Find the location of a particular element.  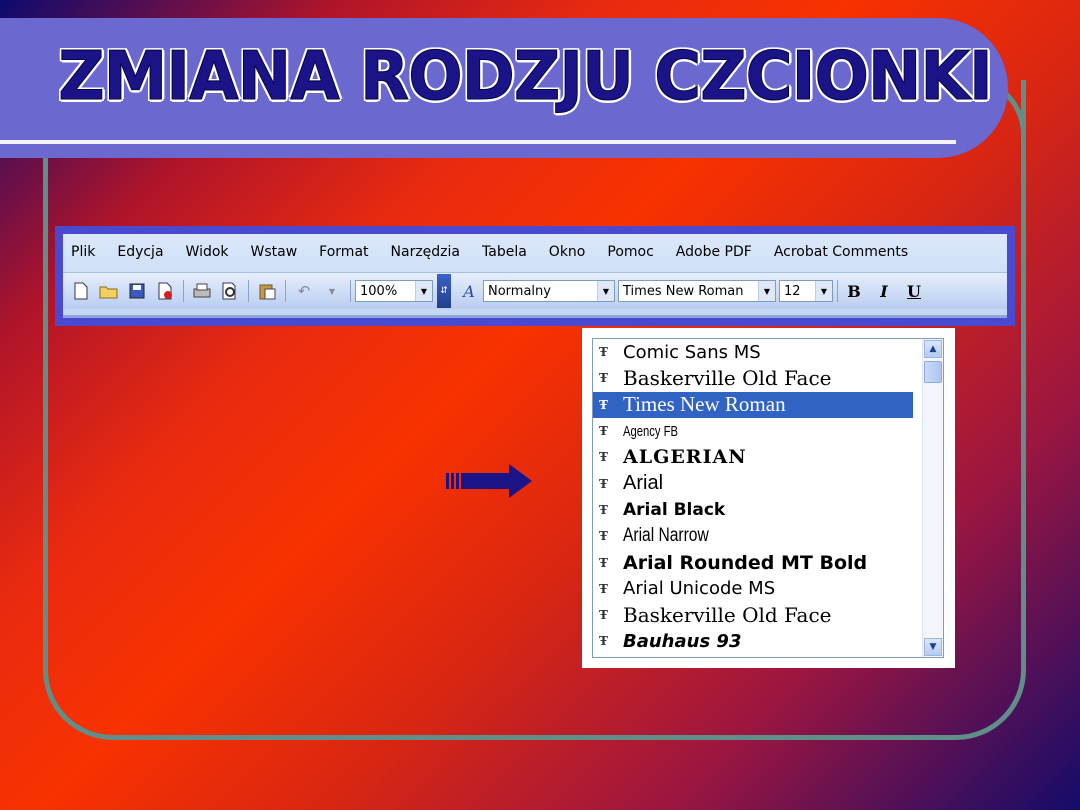

menu-plik: Plik is located at coordinates (83, 252).